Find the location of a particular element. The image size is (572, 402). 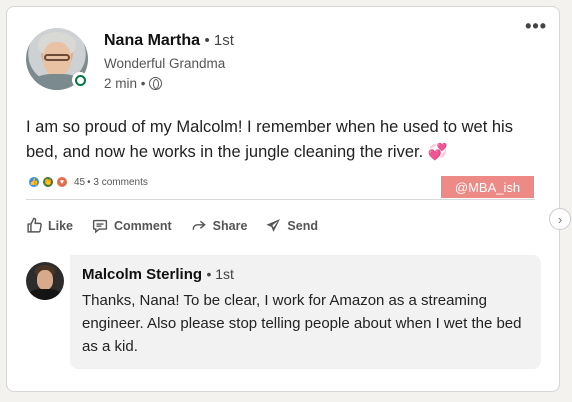

like-button: Like is located at coordinates (49, 225).